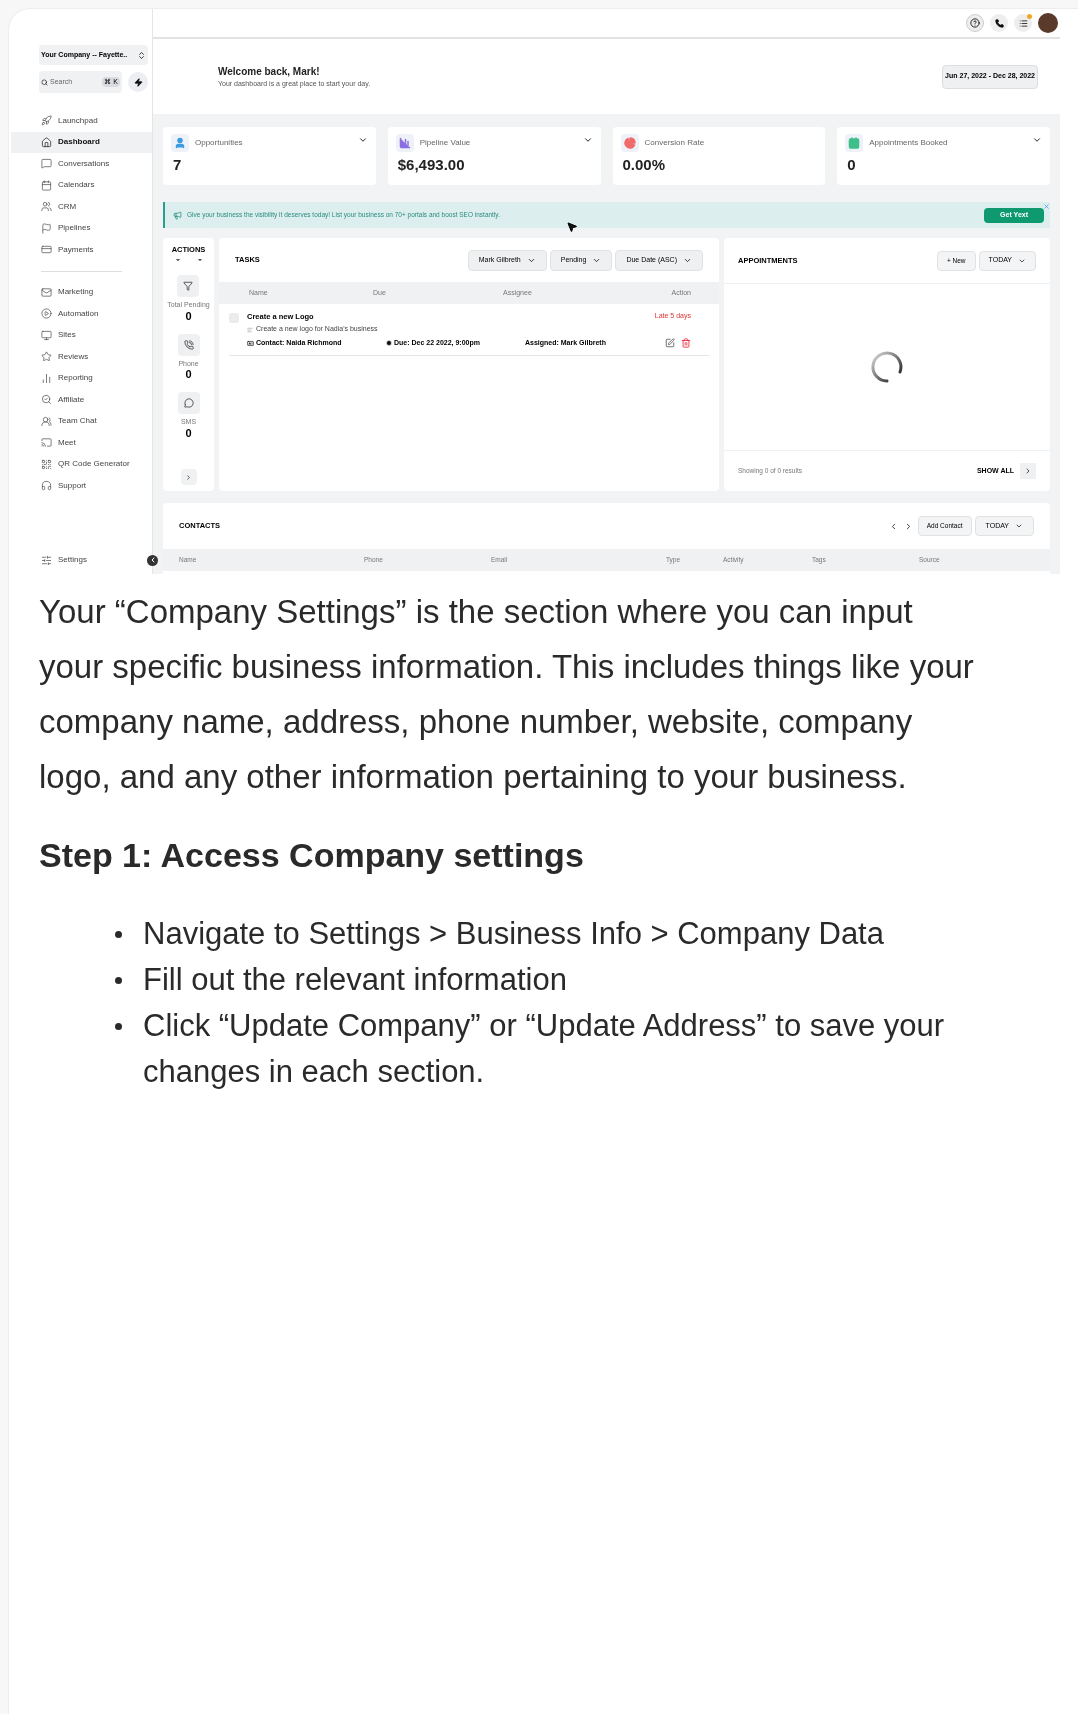  Describe the element at coordinates (355, 980) in the screenshot. I see `step-item: Fill out the relevant information` at that location.